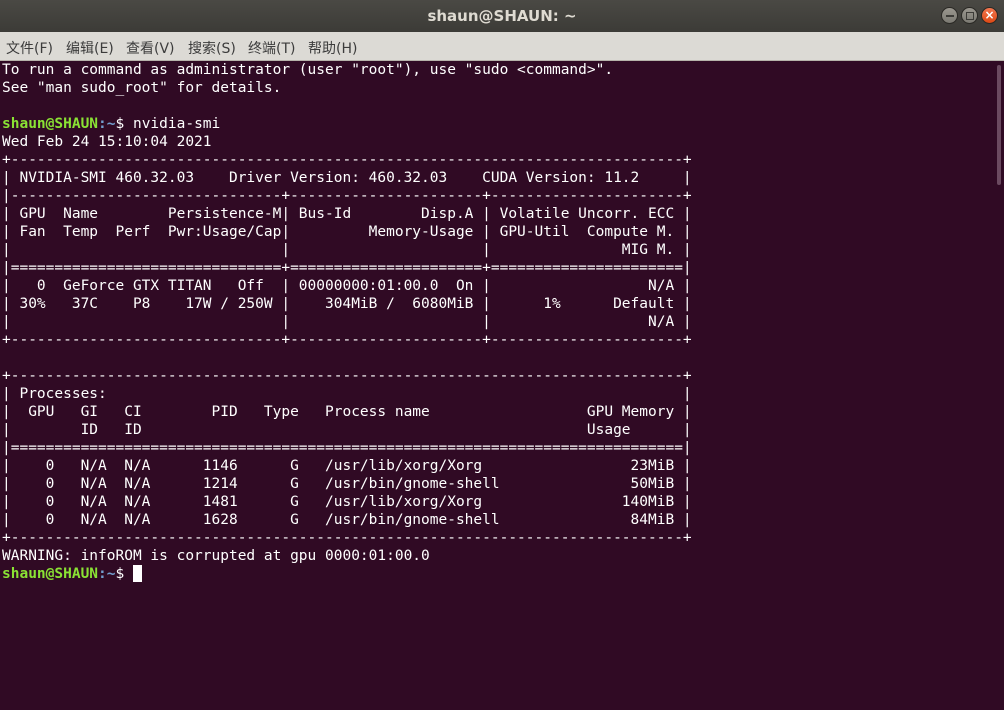  Describe the element at coordinates (347, 430) in the screenshot. I see `terminal-line: | ID ID Usage |` at that location.